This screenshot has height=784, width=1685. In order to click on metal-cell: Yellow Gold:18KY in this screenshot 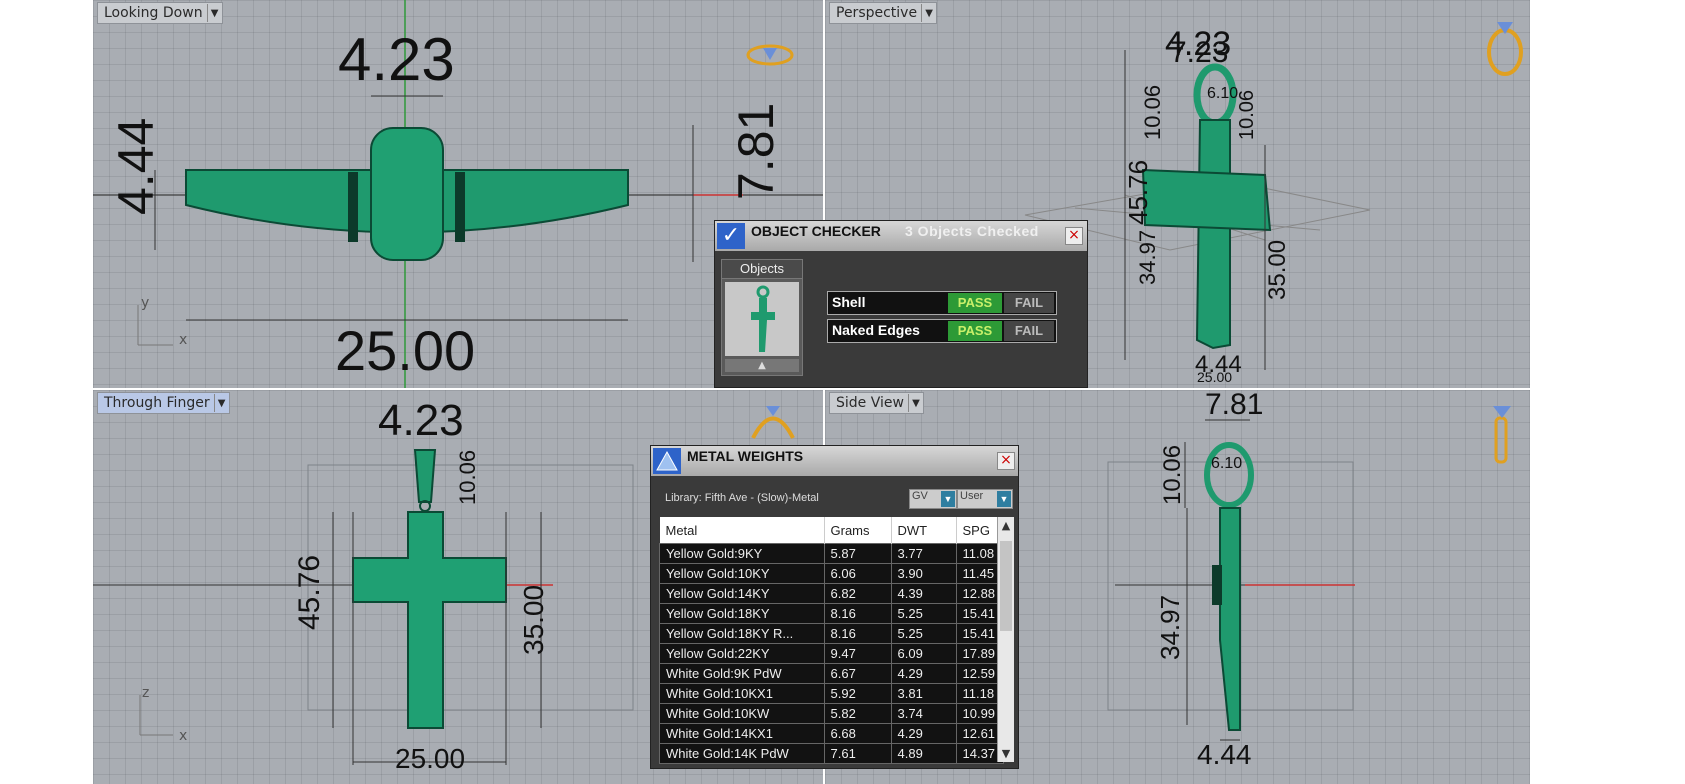, I will do `click(742, 613)`.